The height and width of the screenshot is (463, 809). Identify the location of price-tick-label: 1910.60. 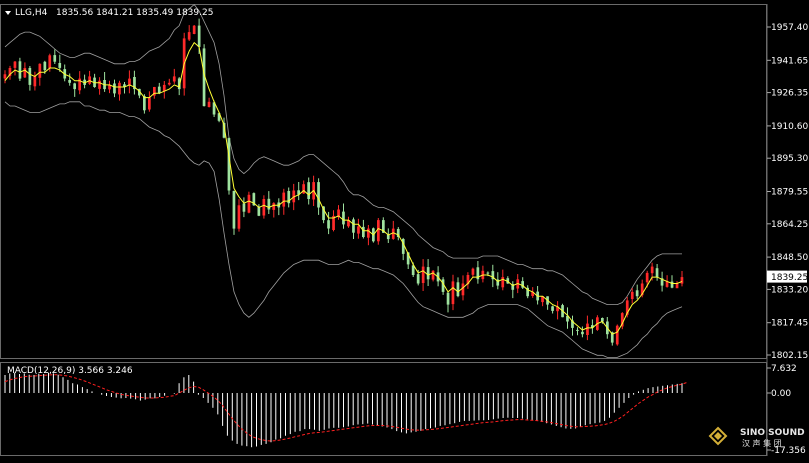
(789, 127).